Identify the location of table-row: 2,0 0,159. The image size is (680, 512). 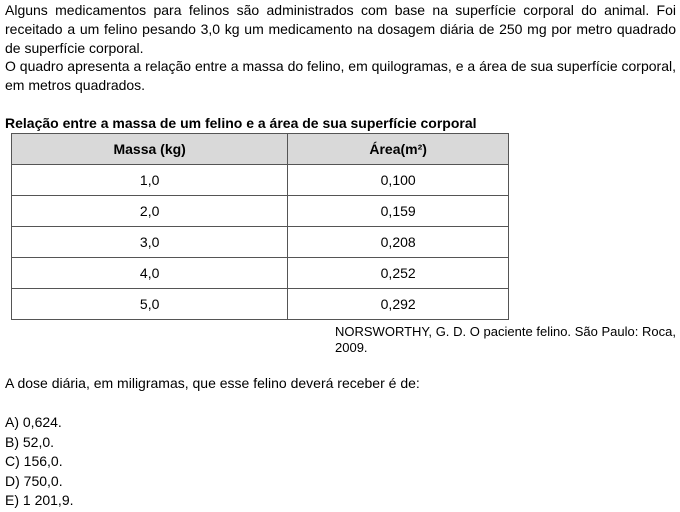
(259, 211).